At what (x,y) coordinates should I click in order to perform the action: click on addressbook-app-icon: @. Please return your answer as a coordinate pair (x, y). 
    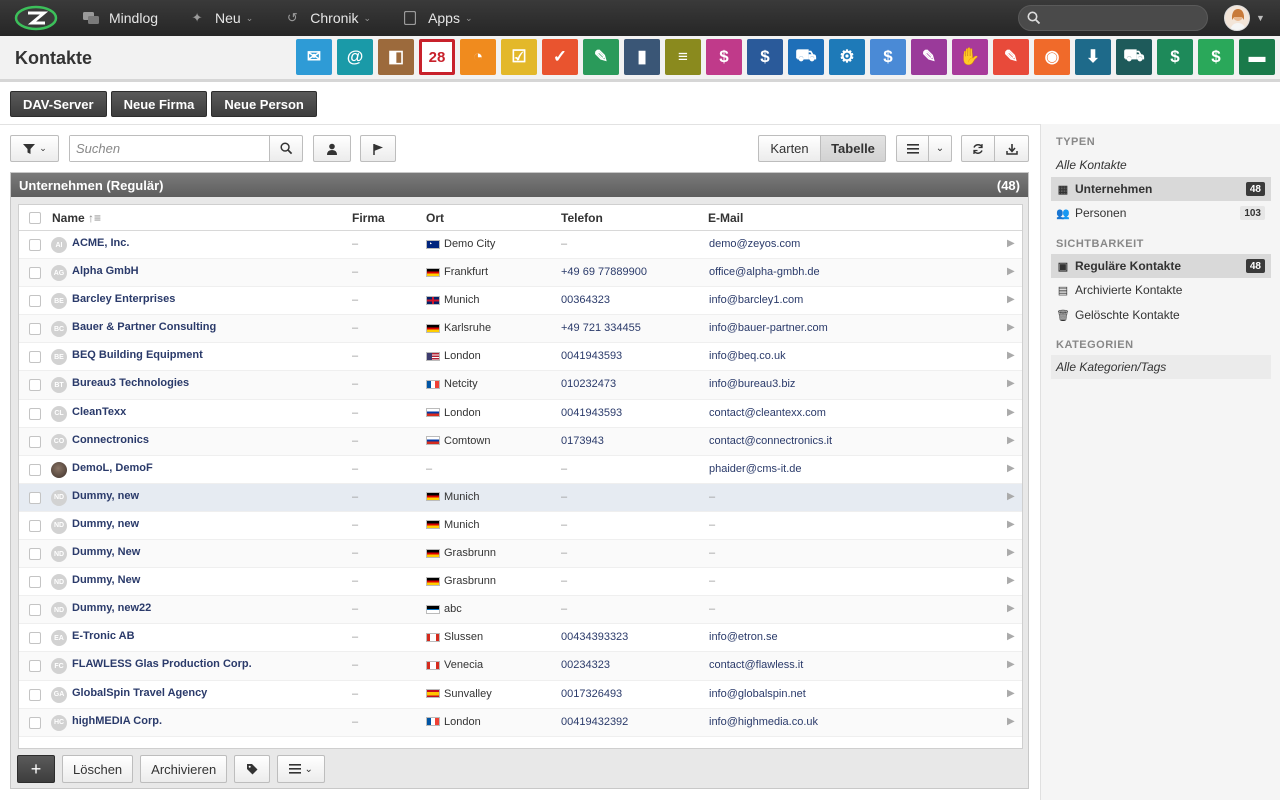
    Looking at the image, I should click on (355, 57).